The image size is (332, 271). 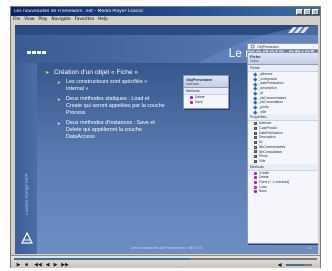 I want to click on menu-help: Help, so click(x=103, y=19).